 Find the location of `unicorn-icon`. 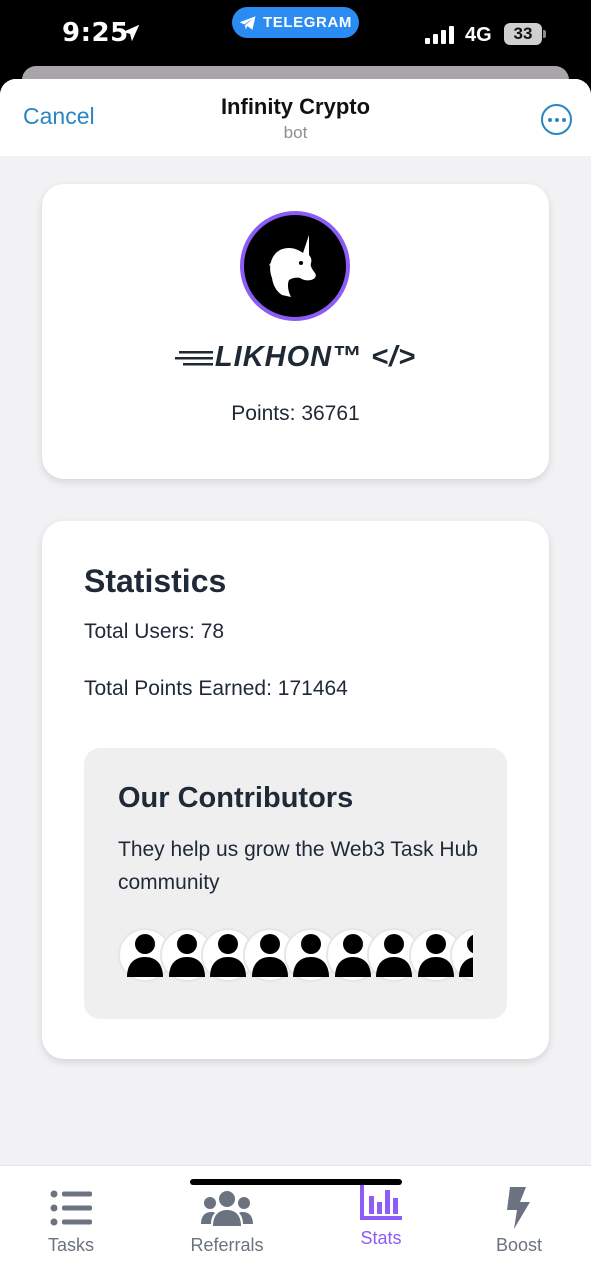

unicorn-icon is located at coordinates (292, 266).